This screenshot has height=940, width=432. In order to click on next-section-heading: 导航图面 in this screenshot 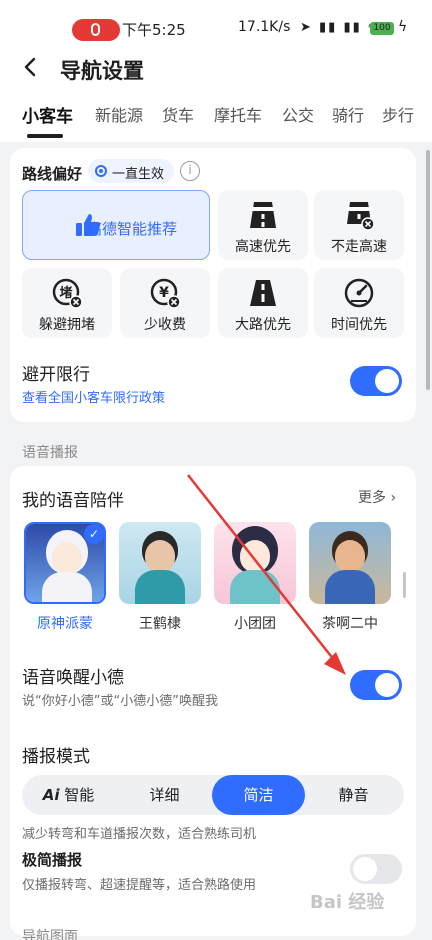, I will do `click(50, 934)`.